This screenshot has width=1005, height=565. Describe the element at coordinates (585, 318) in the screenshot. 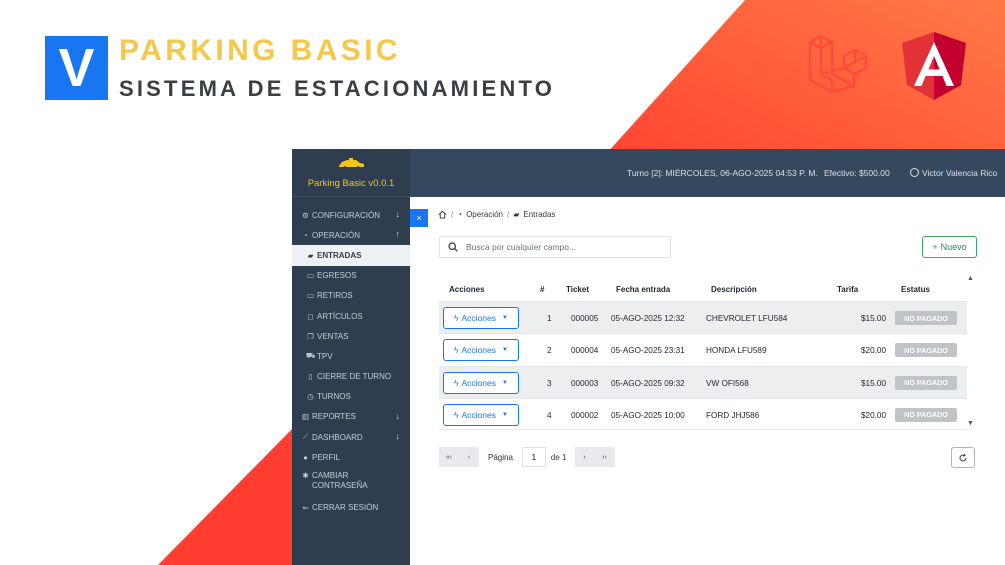

I see `cell-ticket: 000005` at that location.